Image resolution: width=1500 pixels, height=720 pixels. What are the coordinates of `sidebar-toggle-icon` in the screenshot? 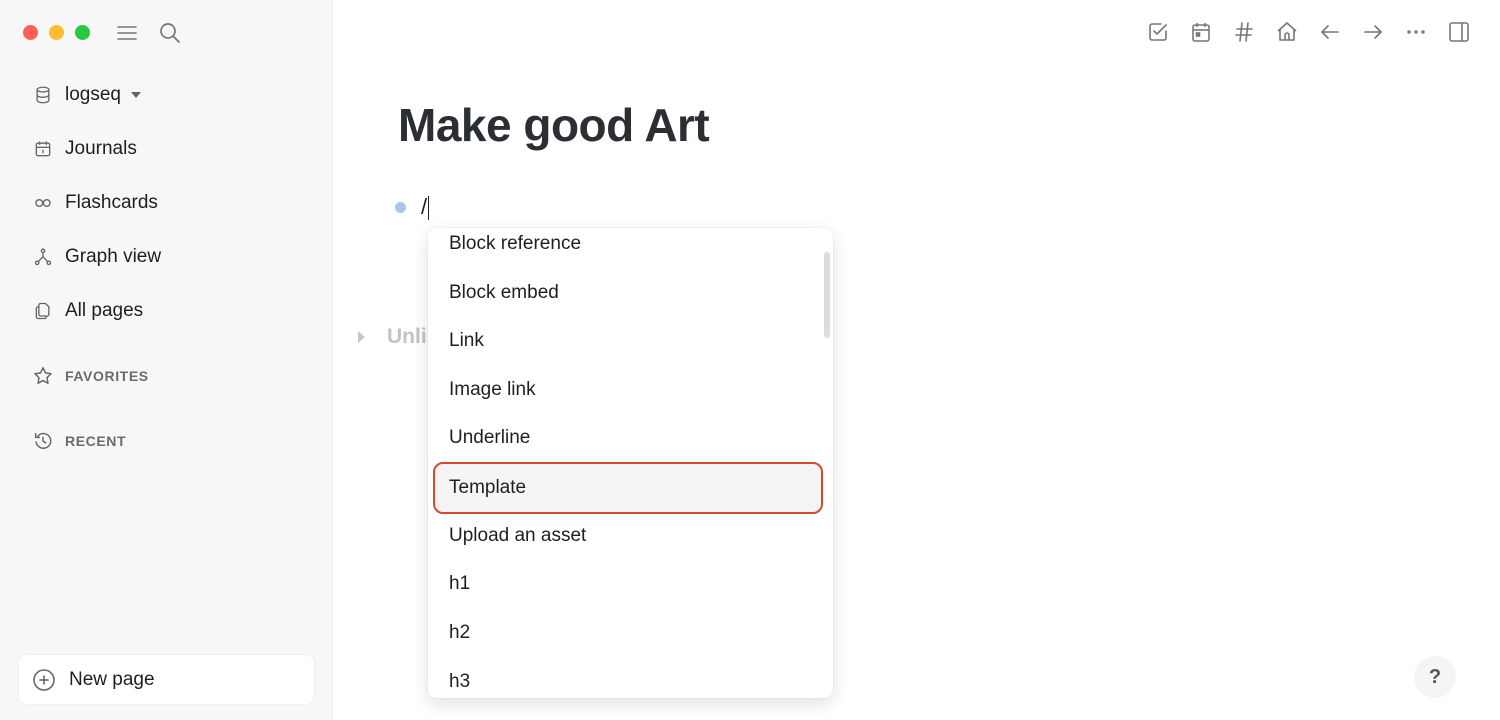 It's located at (1459, 32).